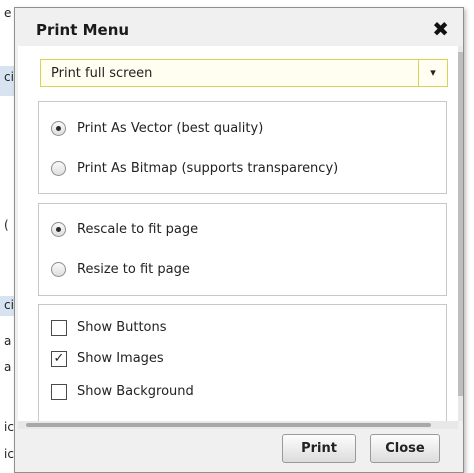  What do you see at coordinates (133, 269) in the screenshot?
I see `resize-label: Resize to fit page` at bounding box center [133, 269].